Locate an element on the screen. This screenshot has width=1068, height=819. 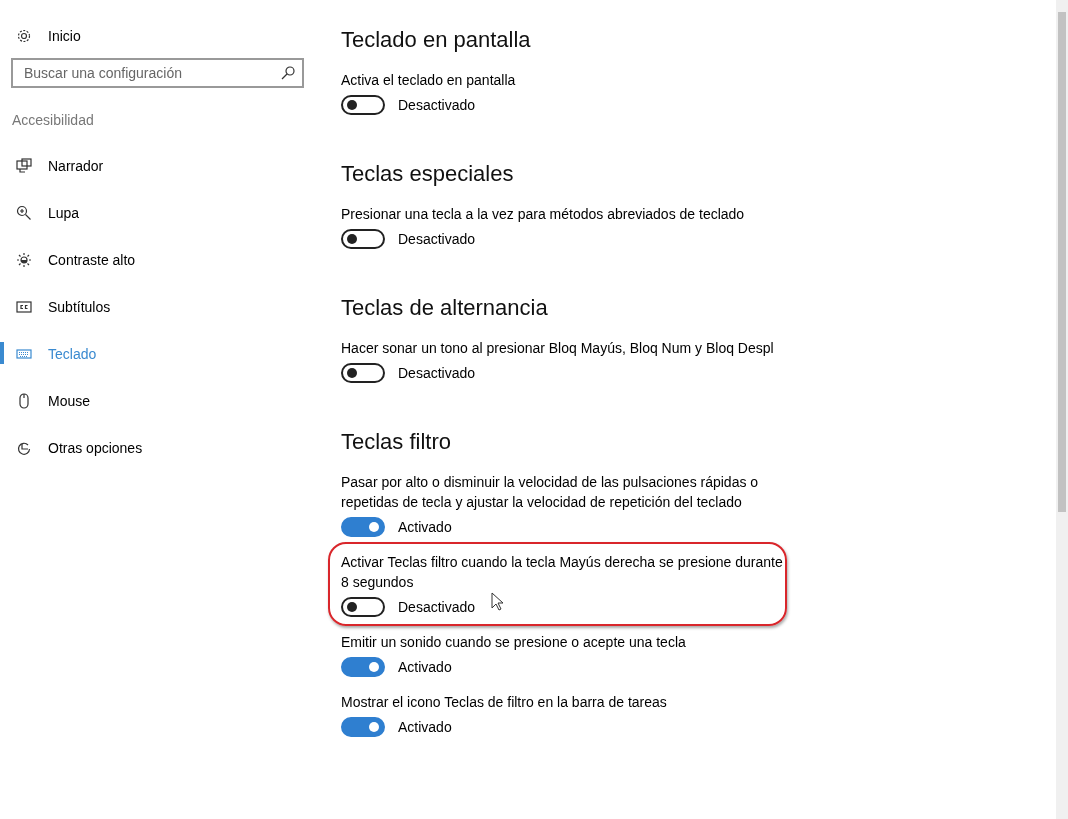
gear-icon is located at coordinates (24, 36).